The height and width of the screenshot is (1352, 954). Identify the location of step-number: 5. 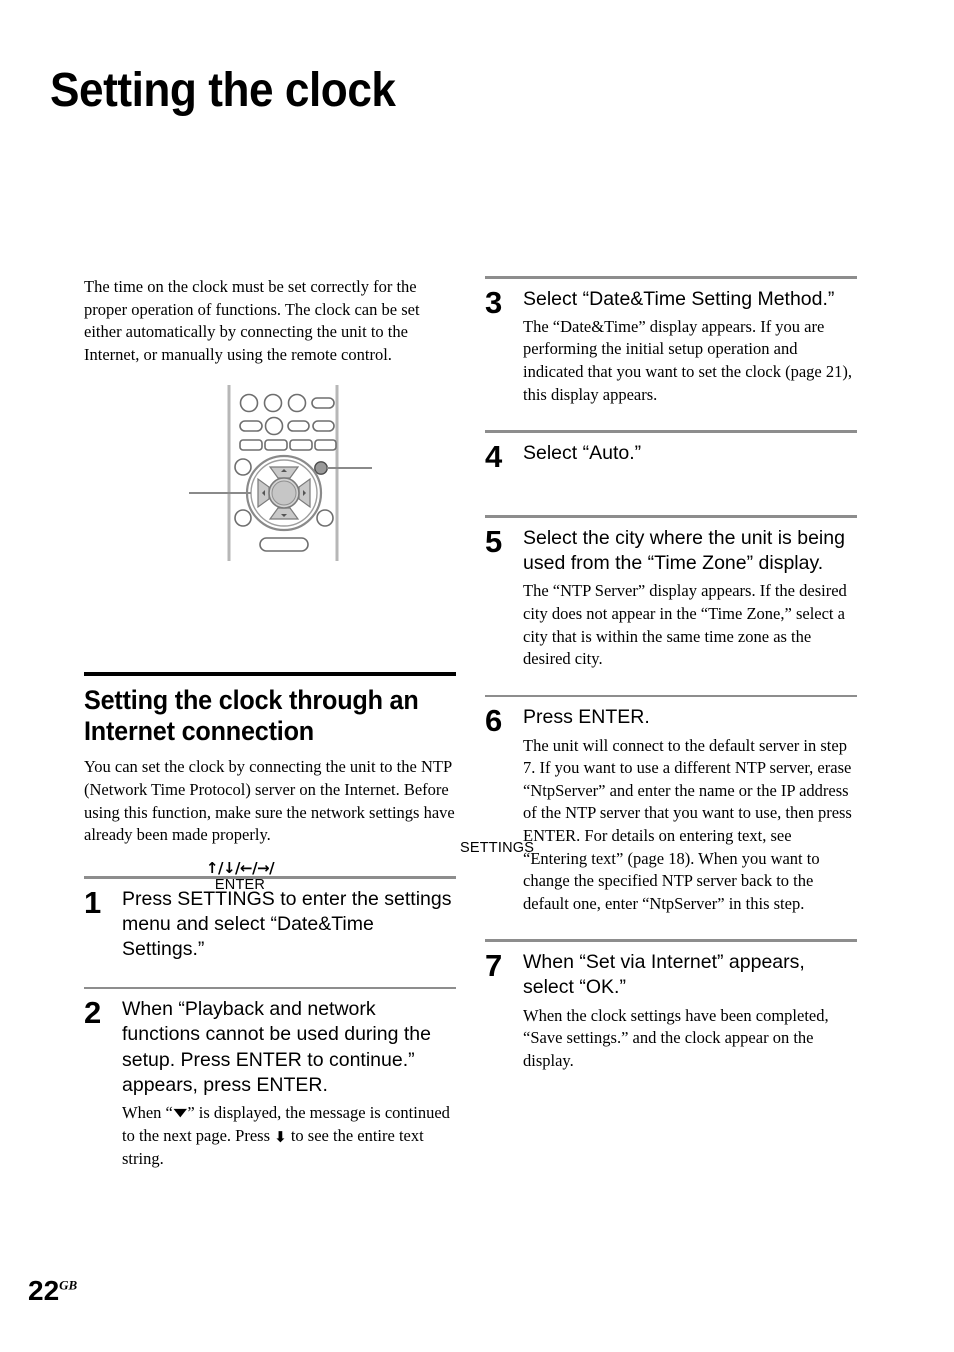
(494, 541).